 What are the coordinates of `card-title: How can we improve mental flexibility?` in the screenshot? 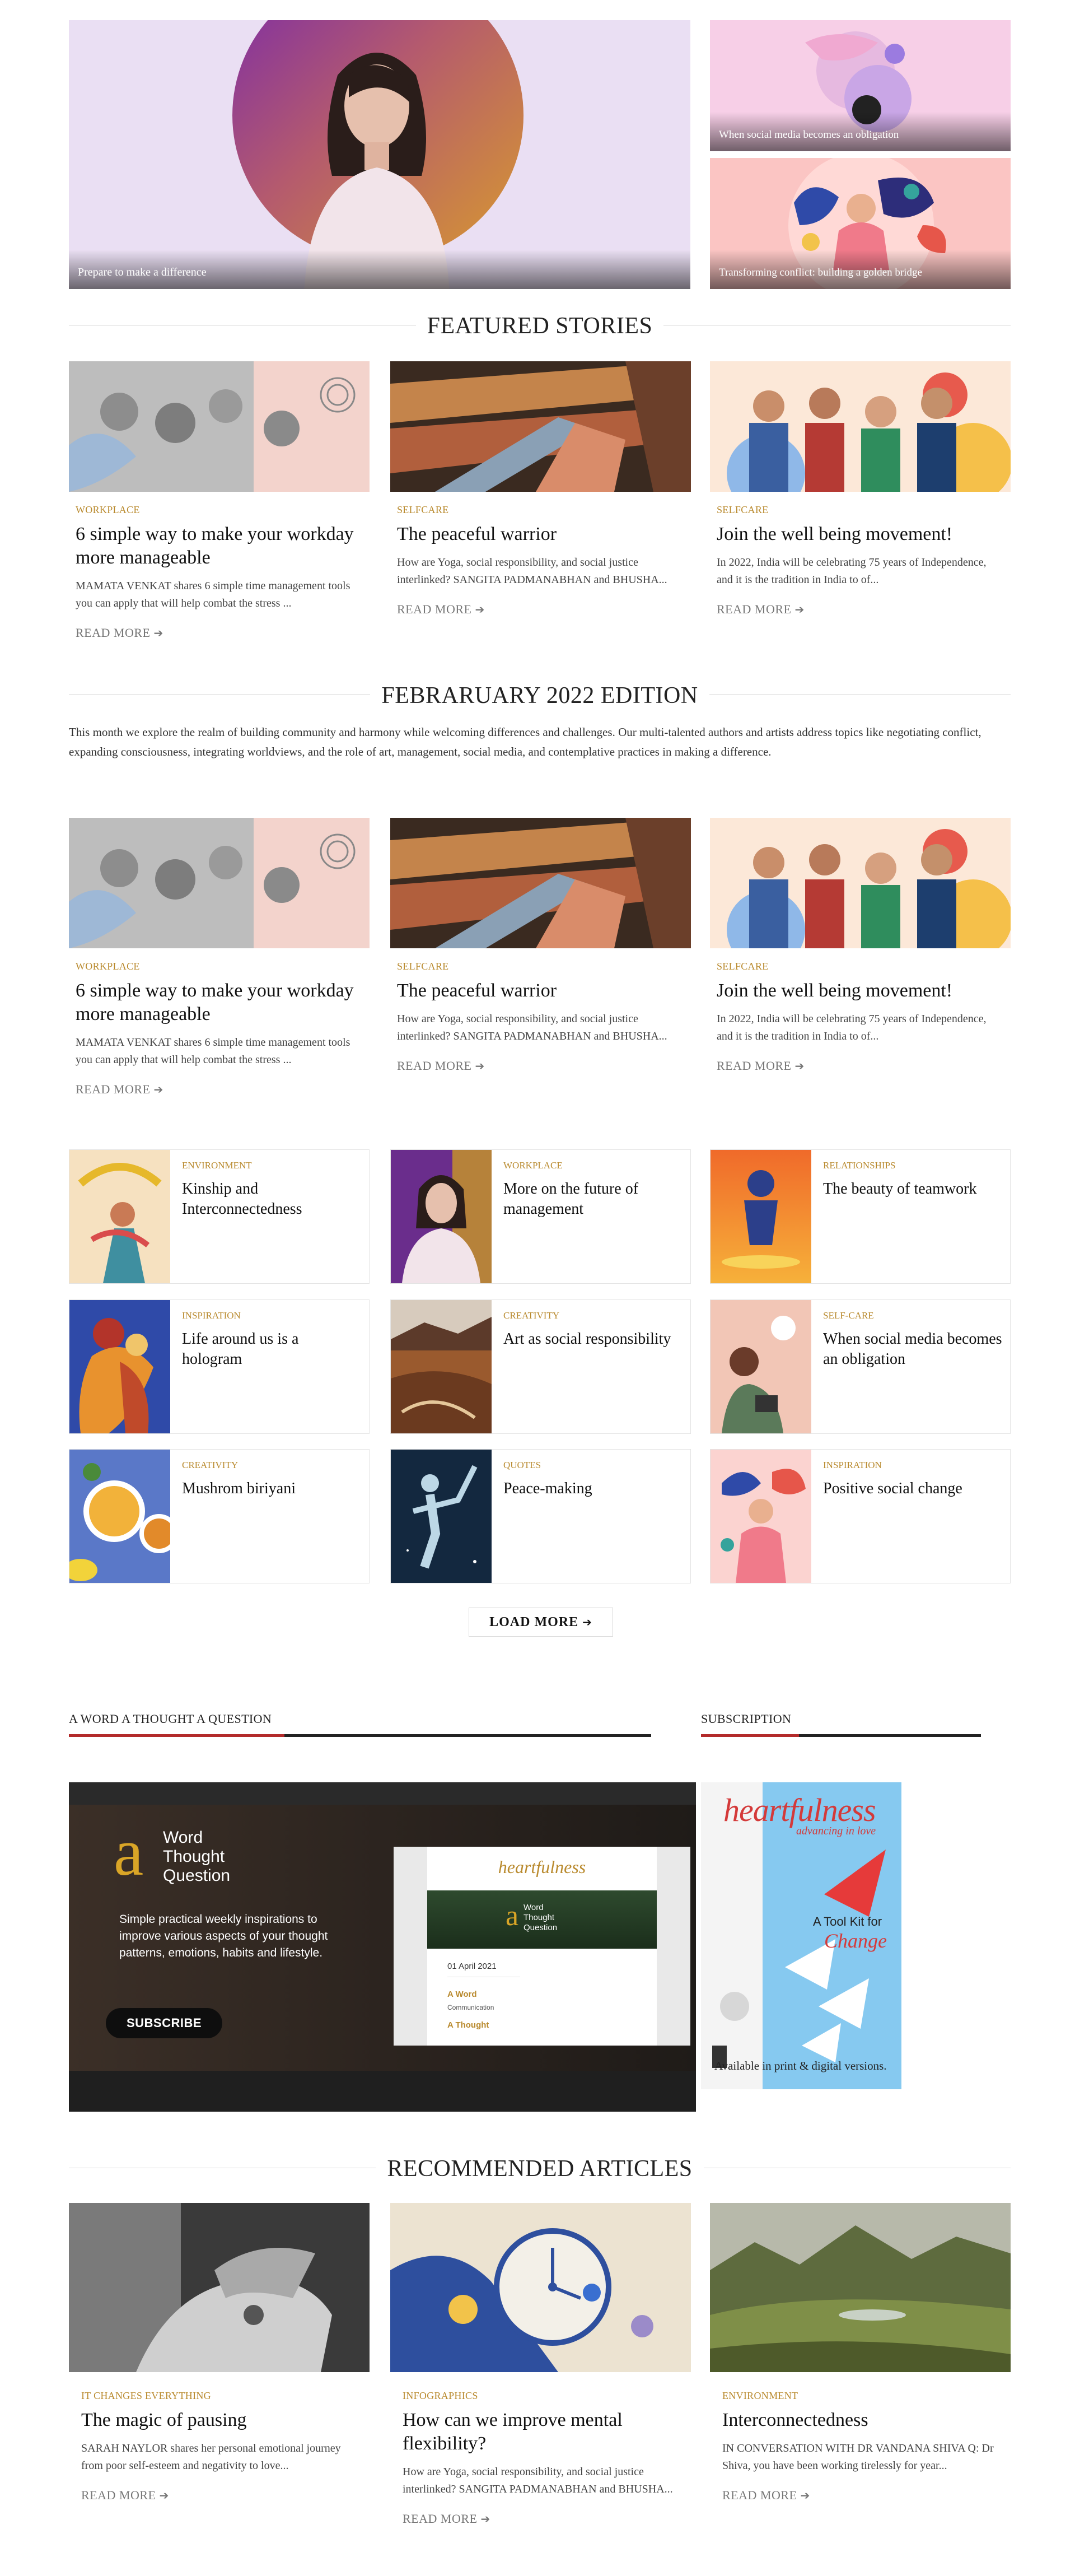 It's located at (541, 2432).